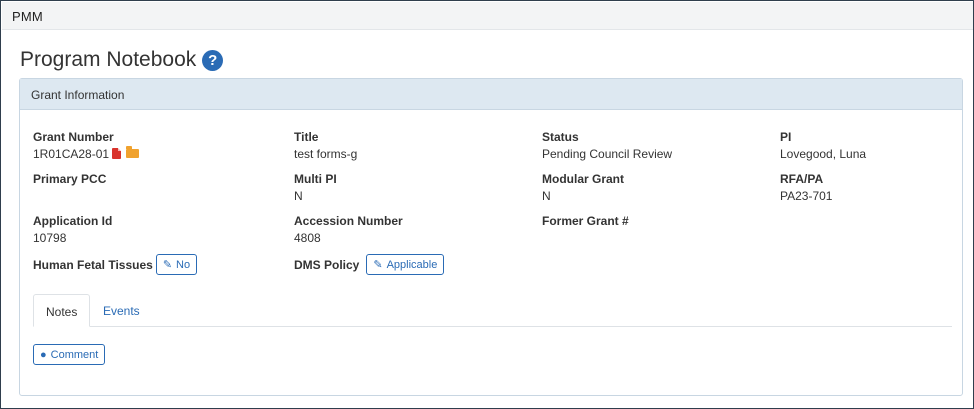 The image size is (974, 409). What do you see at coordinates (802, 179) in the screenshot?
I see `rfa-pa-label: RFA/PA` at bounding box center [802, 179].